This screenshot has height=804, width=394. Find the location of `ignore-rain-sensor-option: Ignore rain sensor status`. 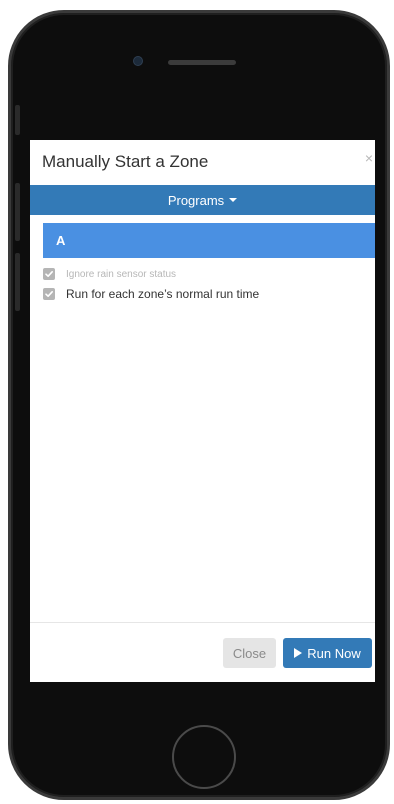

ignore-rain-sensor-option: Ignore rain sensor status is located at coordinates (109, 274).